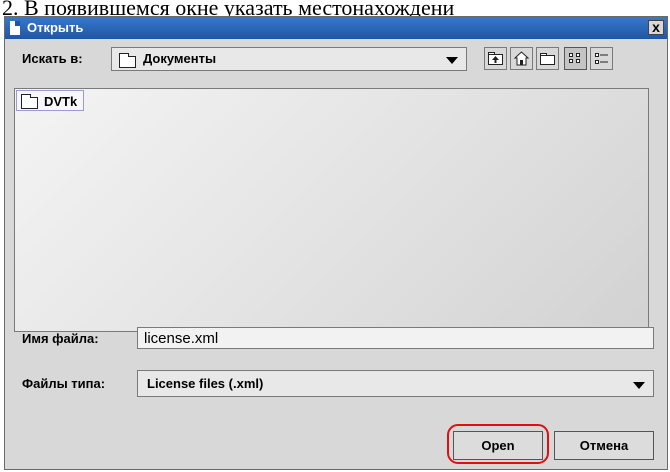 The image size is (670, 472). Describe the element at coordinates (336, 28) in the screenshot. I see `dialog-titlebar: Открыть x` at that location.